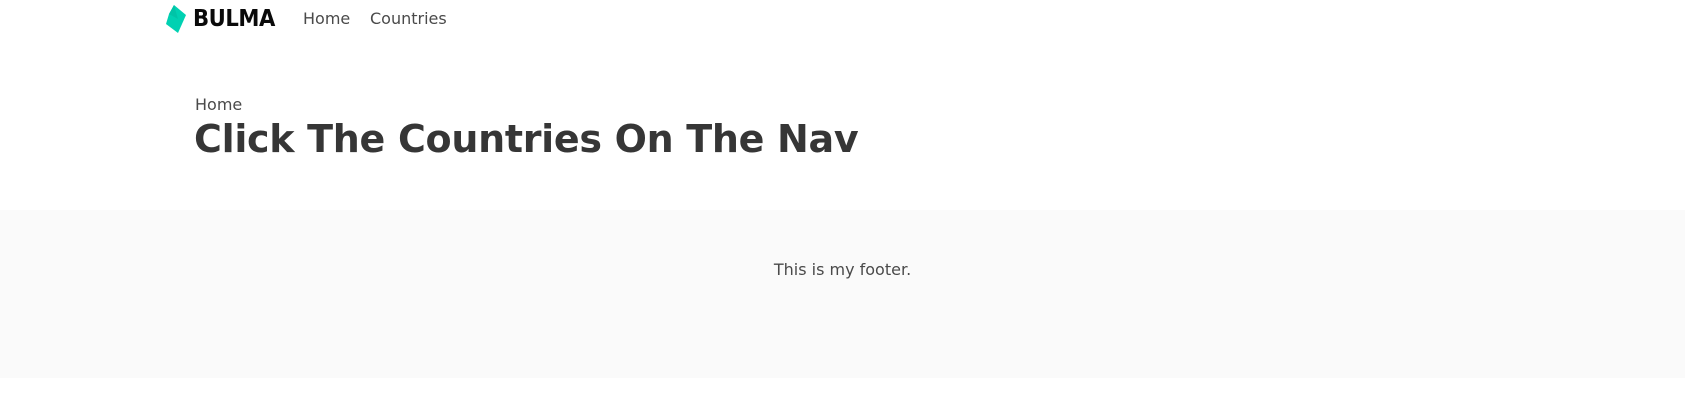 The height and width of the screenshot is (407, 1685). I want to click on page-title: Click The Countries On The Nav, so click(526, 139).